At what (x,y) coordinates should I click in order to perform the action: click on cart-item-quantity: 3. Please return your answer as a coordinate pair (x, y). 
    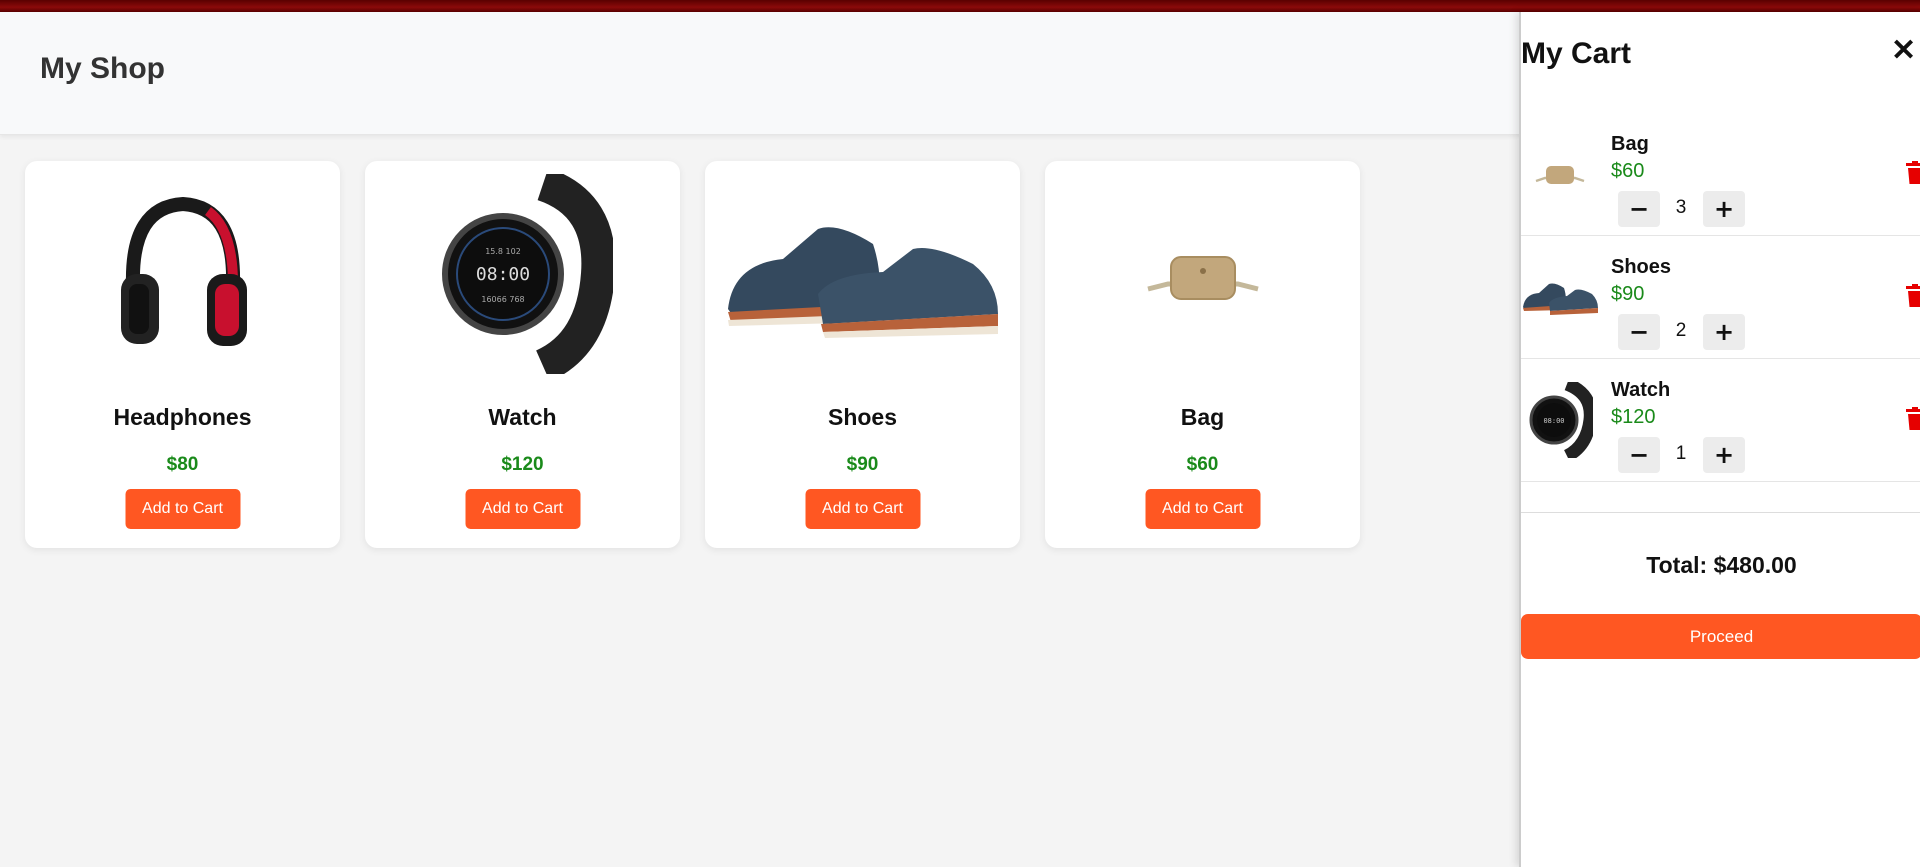
    Looking at the image, I should click on (1681, 207).